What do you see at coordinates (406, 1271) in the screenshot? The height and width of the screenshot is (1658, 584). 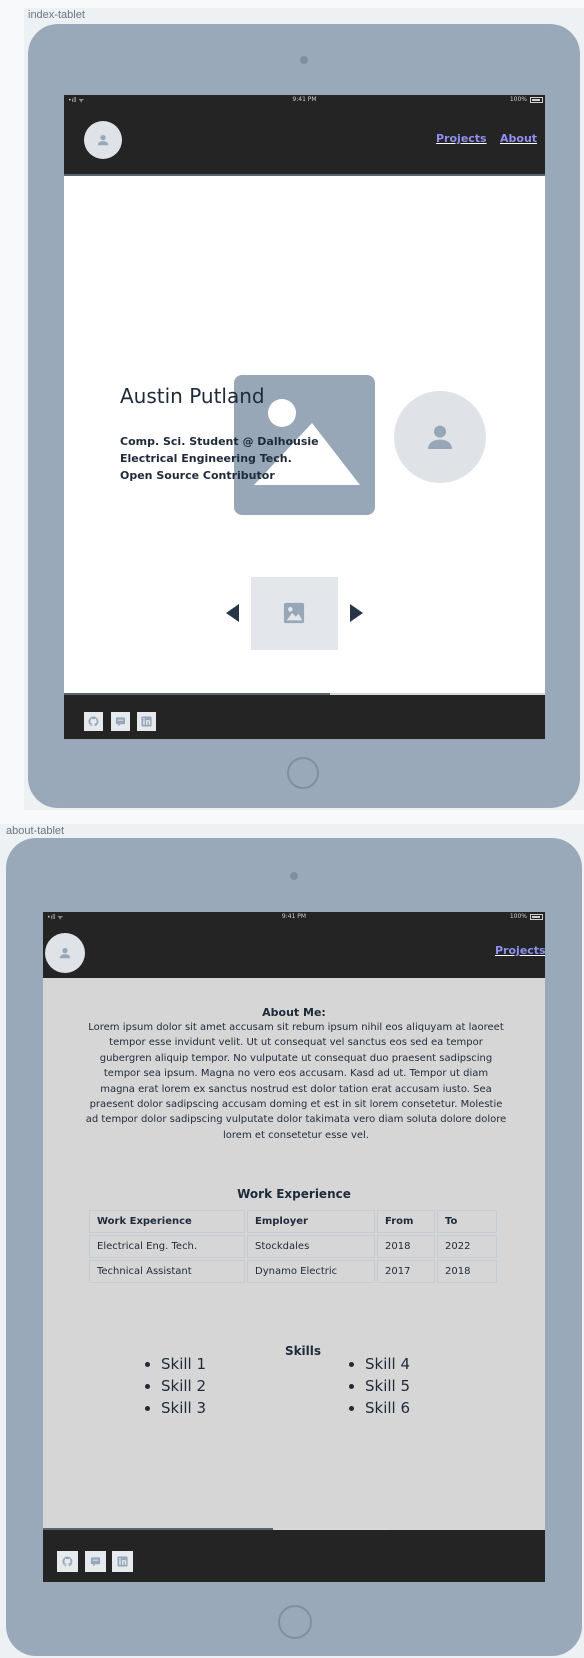 I see `table-cell: 2017` at bounding box center [406, 1271].